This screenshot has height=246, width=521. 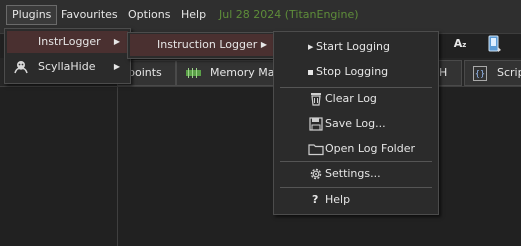 I want to click on tab-script-label: Scrip, so click(x=509, y=72).